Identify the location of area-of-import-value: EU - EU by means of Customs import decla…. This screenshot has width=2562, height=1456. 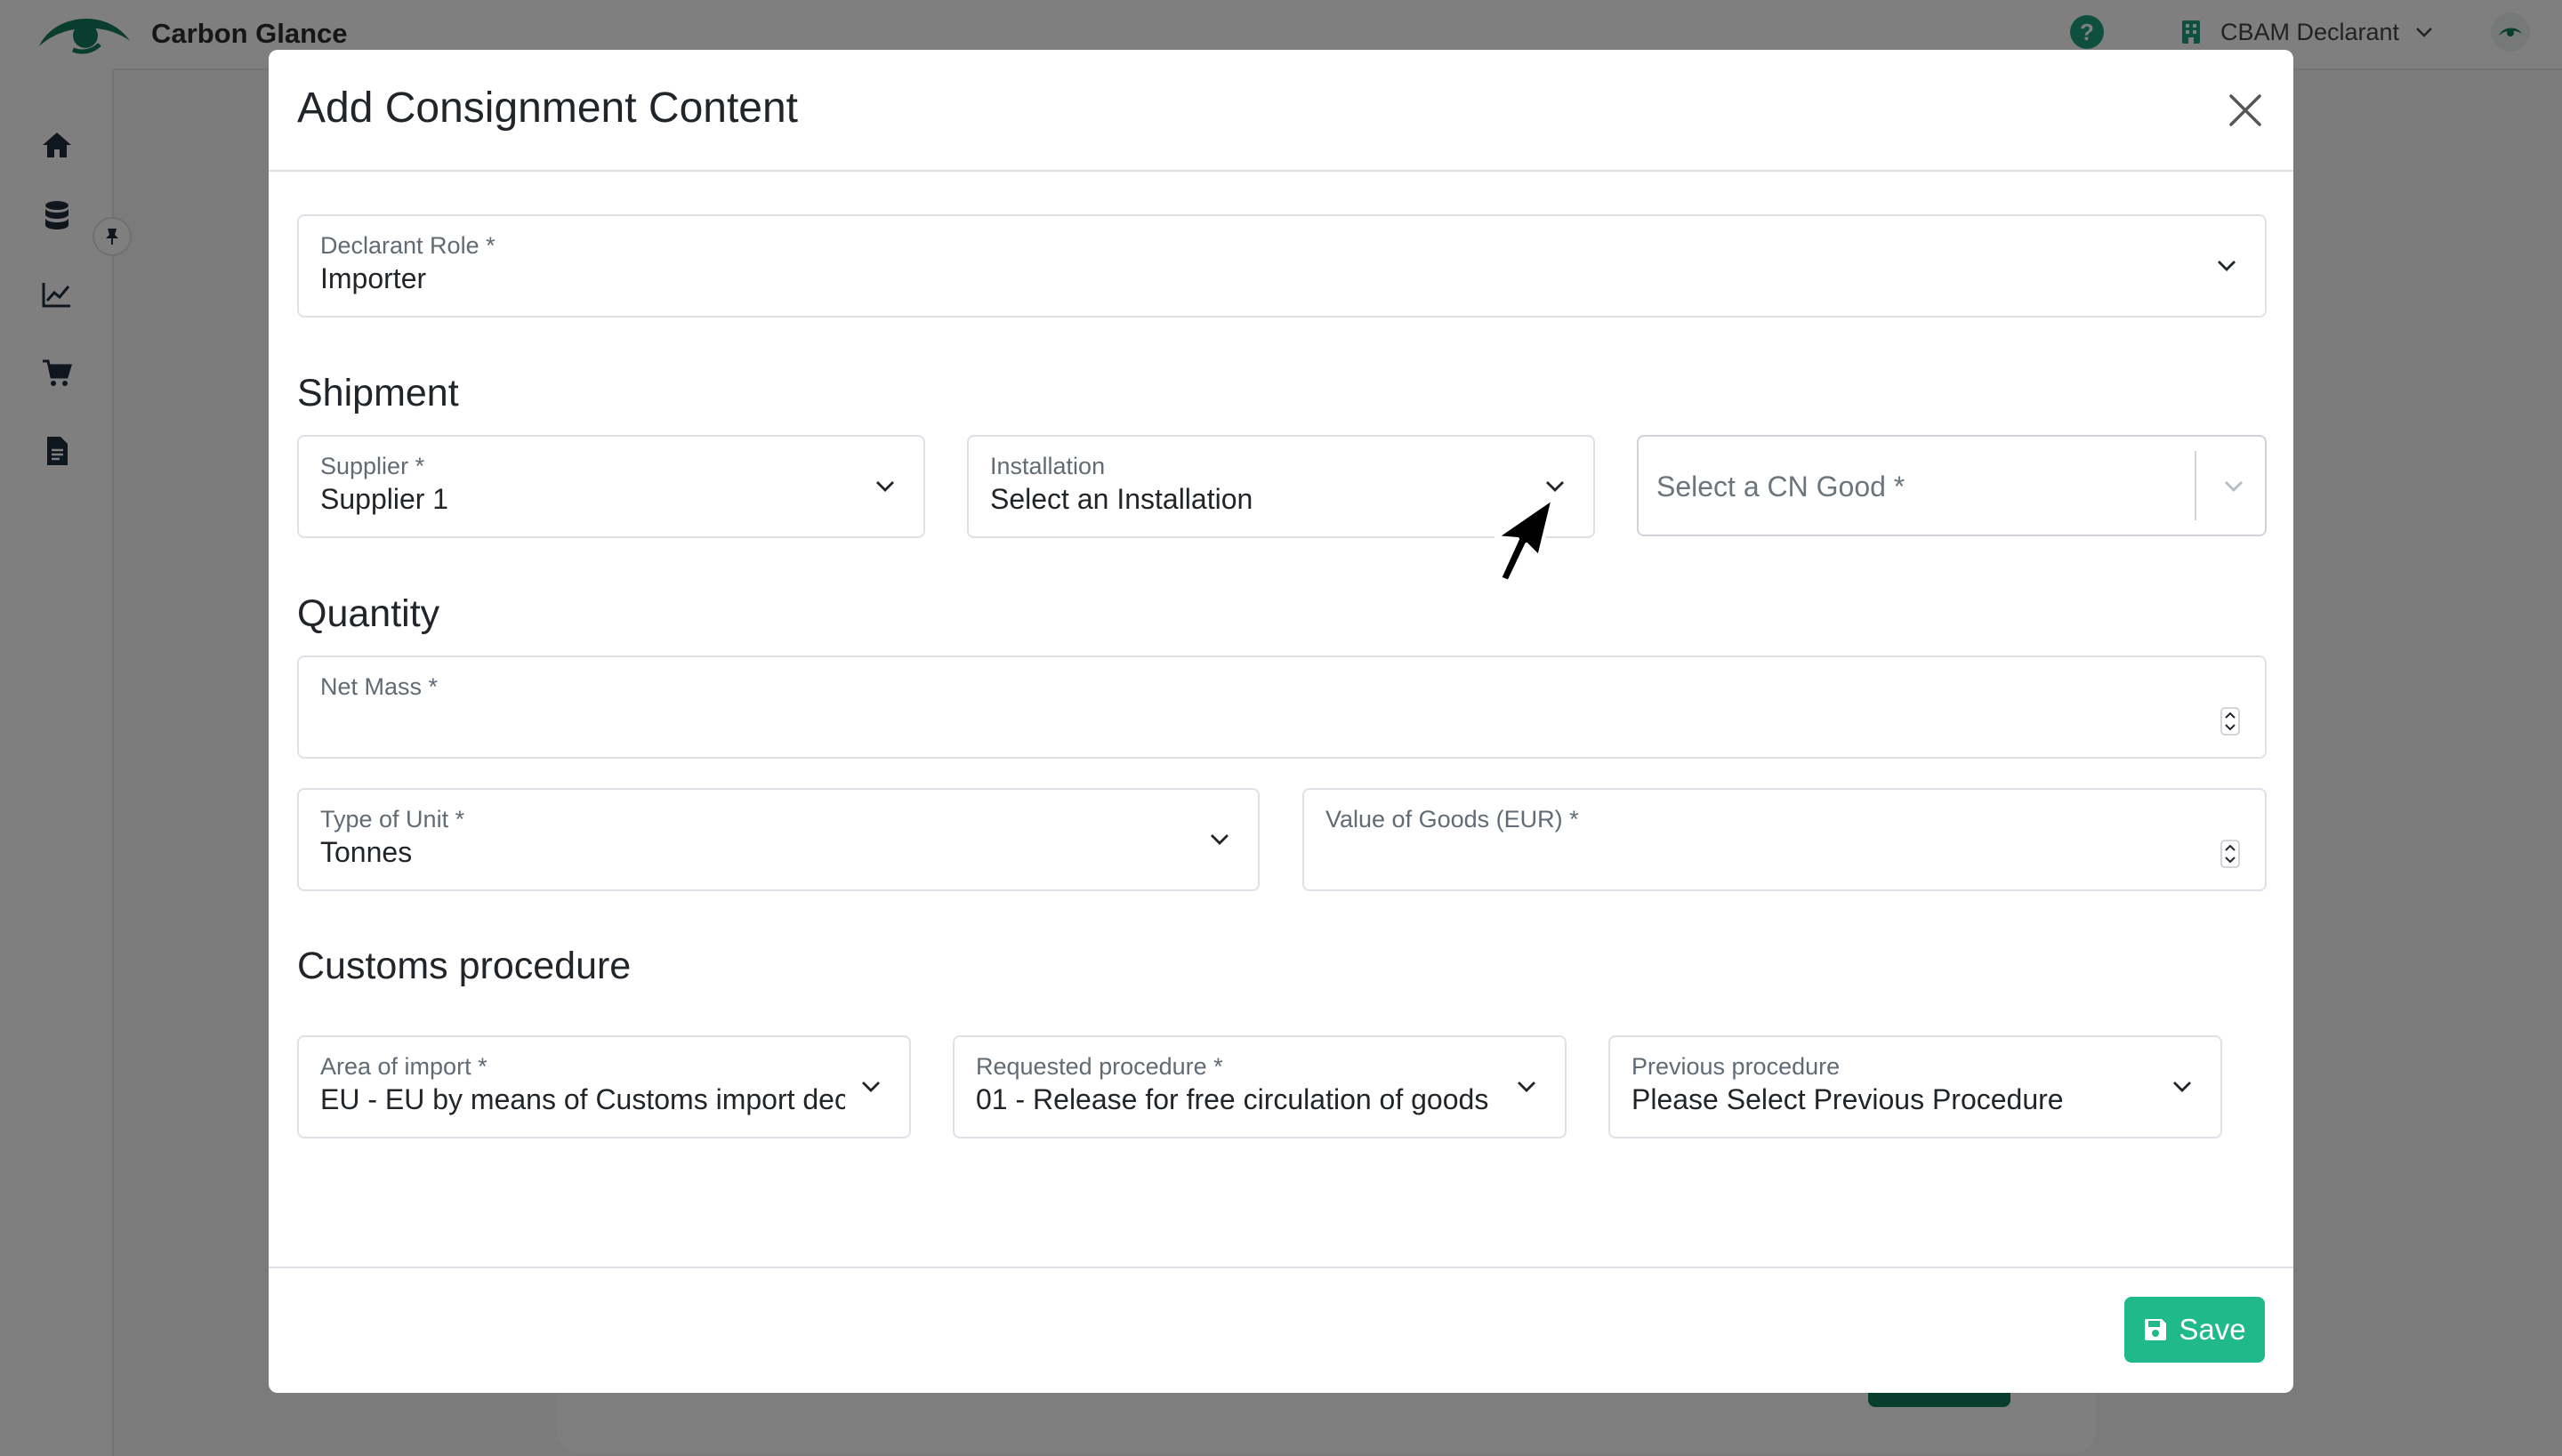
(582, 1099).